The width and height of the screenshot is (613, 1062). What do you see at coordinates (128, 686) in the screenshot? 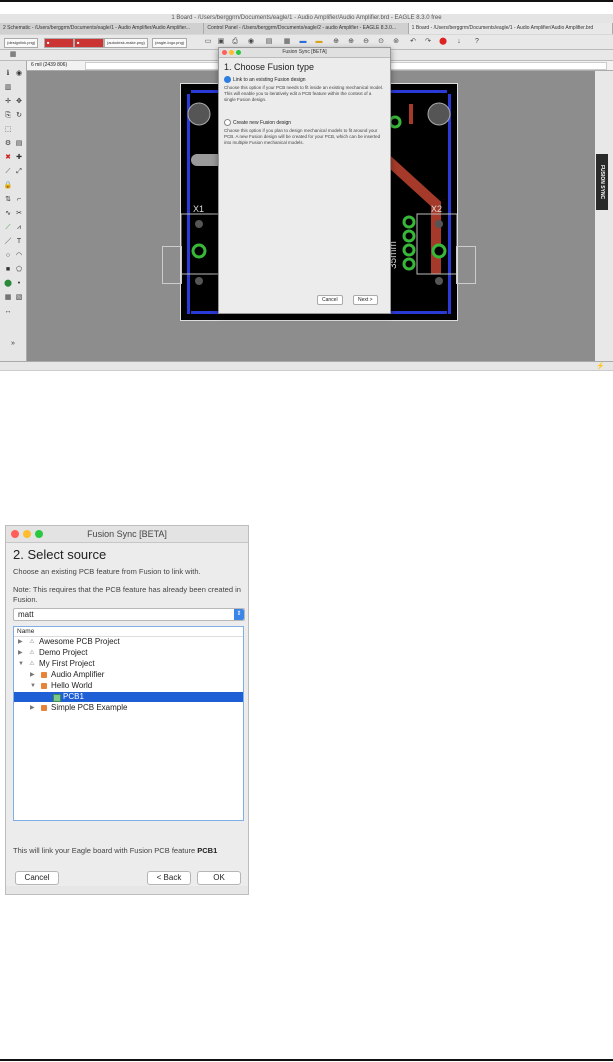
I see `tree-row: ▼ Hello World` at bounding box center [128, 686].